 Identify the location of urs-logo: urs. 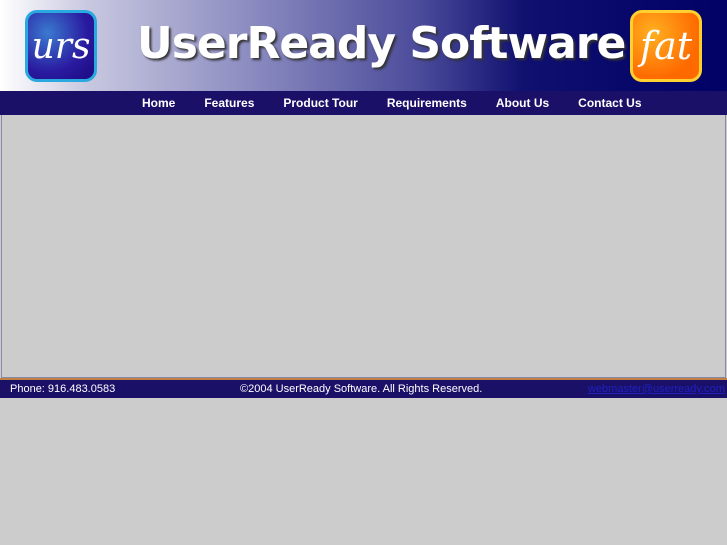
(61, 46).